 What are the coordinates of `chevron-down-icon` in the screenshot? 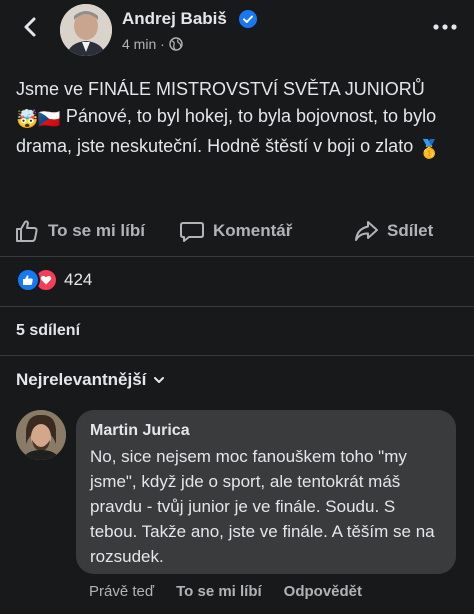 It's located at (159, 380).